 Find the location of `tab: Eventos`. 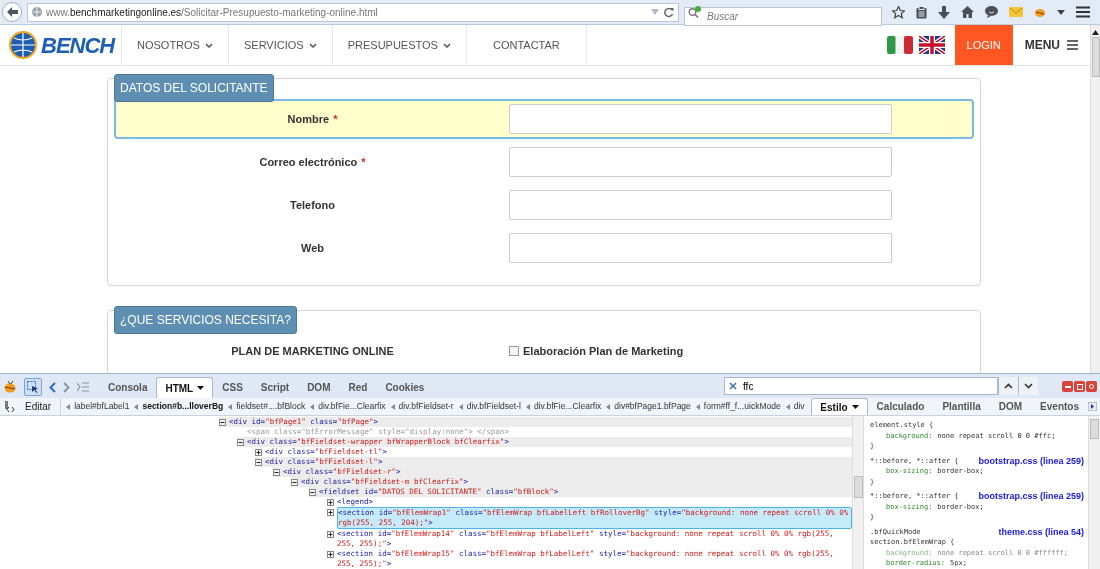

tab: Eventos is located at coordinates (1059, 406).